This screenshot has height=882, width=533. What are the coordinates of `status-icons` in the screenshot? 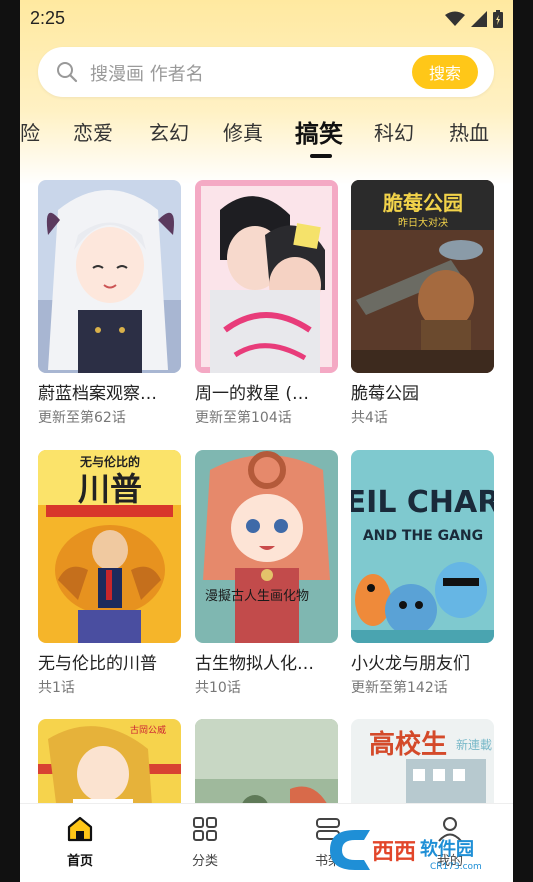 It's located at (474, 21).